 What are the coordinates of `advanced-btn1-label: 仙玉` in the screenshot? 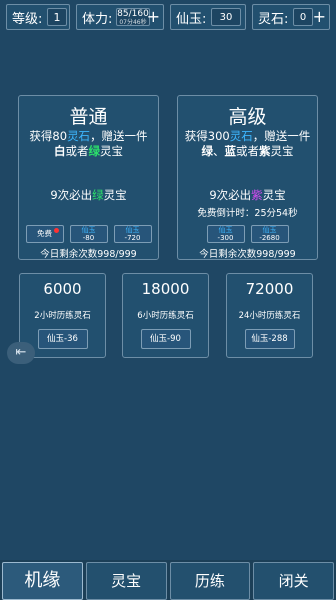 It's located at (225, 230).